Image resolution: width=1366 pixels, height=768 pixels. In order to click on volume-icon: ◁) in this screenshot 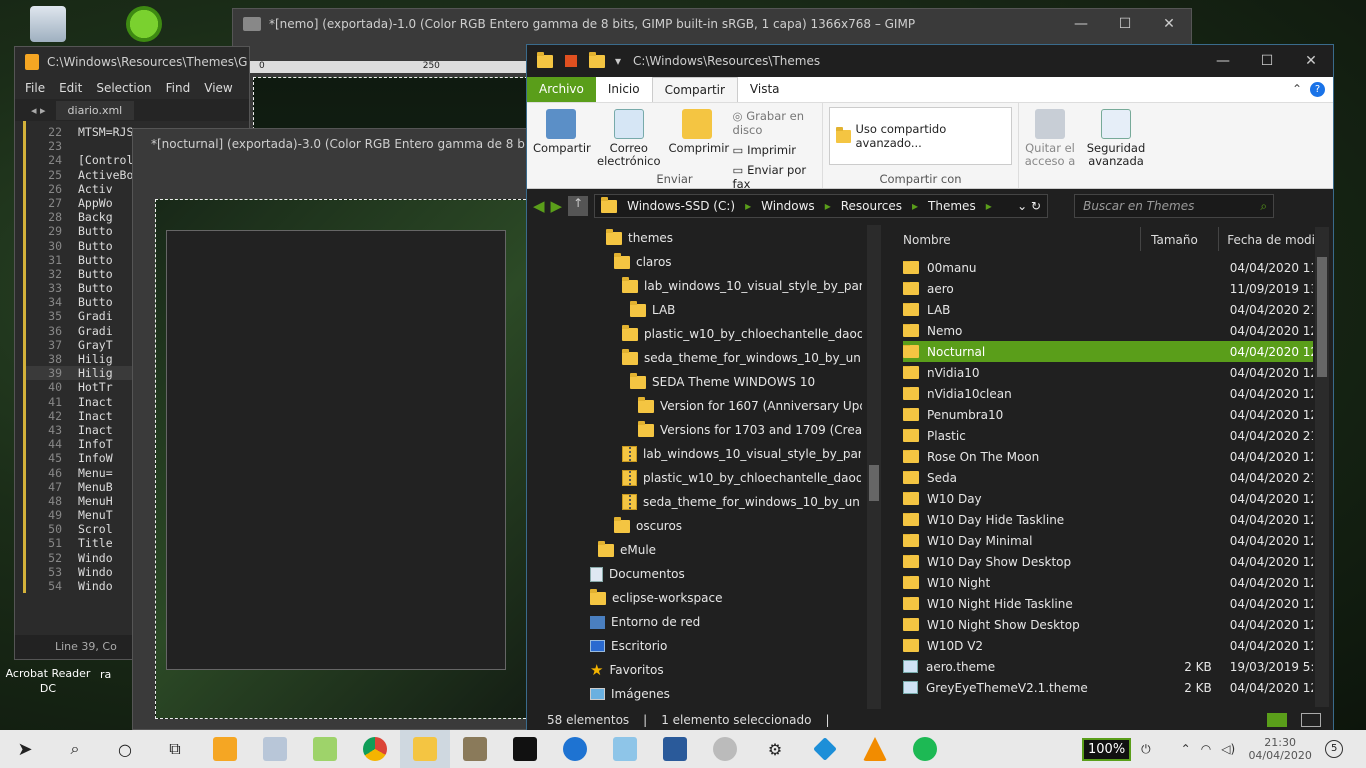, I will do `click(1228, 749)`.